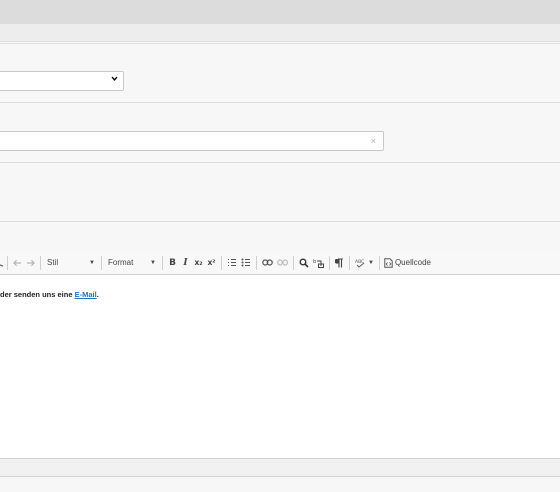 The height and width of the screenshot is (492, 560). Describe the element at coordinates (185, 263) in the screenshot. I see `italic-button: I` at that location.